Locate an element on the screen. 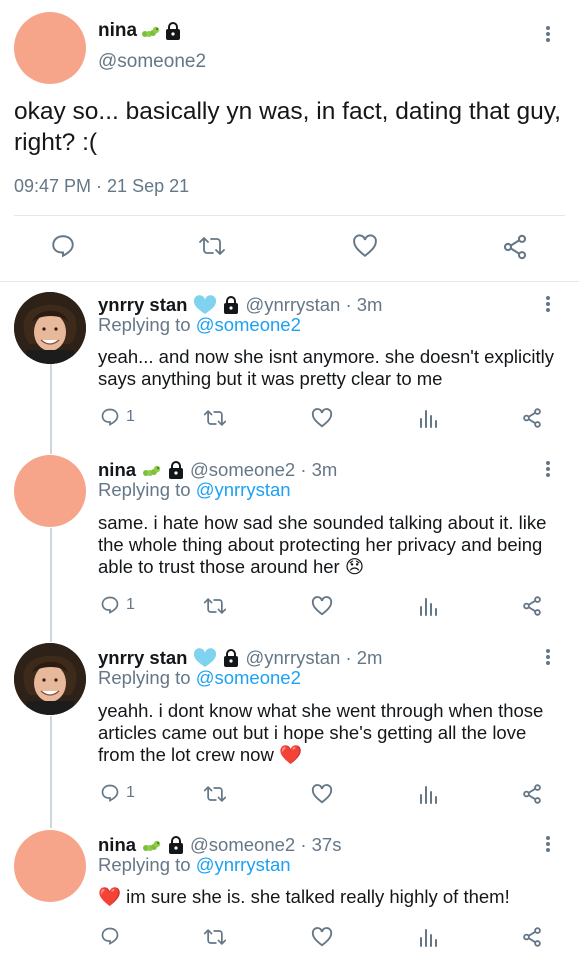 This screenshot has width=579, height=960. reply-header: nina @someone2 · 37s is located at coordinates (219, 845).